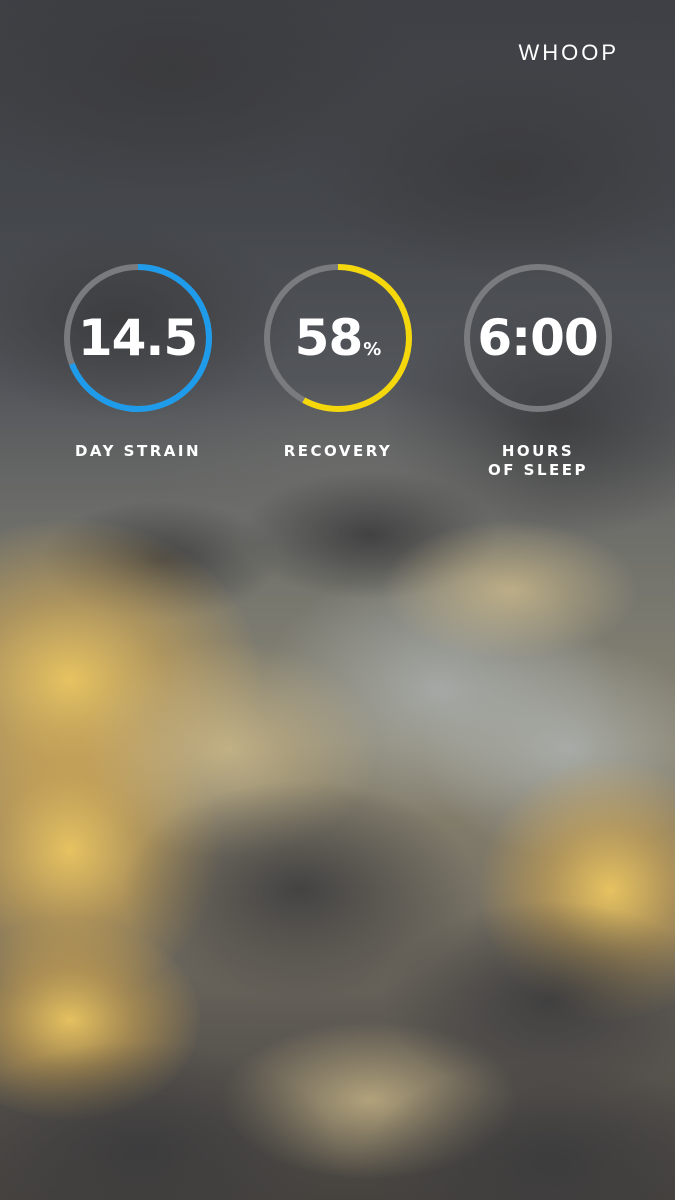 Image resolution: width=675 pixels, height=1200 pixels. I want to click on strain-metric: 14.5 DAY STRAIN, so click(138, 361).